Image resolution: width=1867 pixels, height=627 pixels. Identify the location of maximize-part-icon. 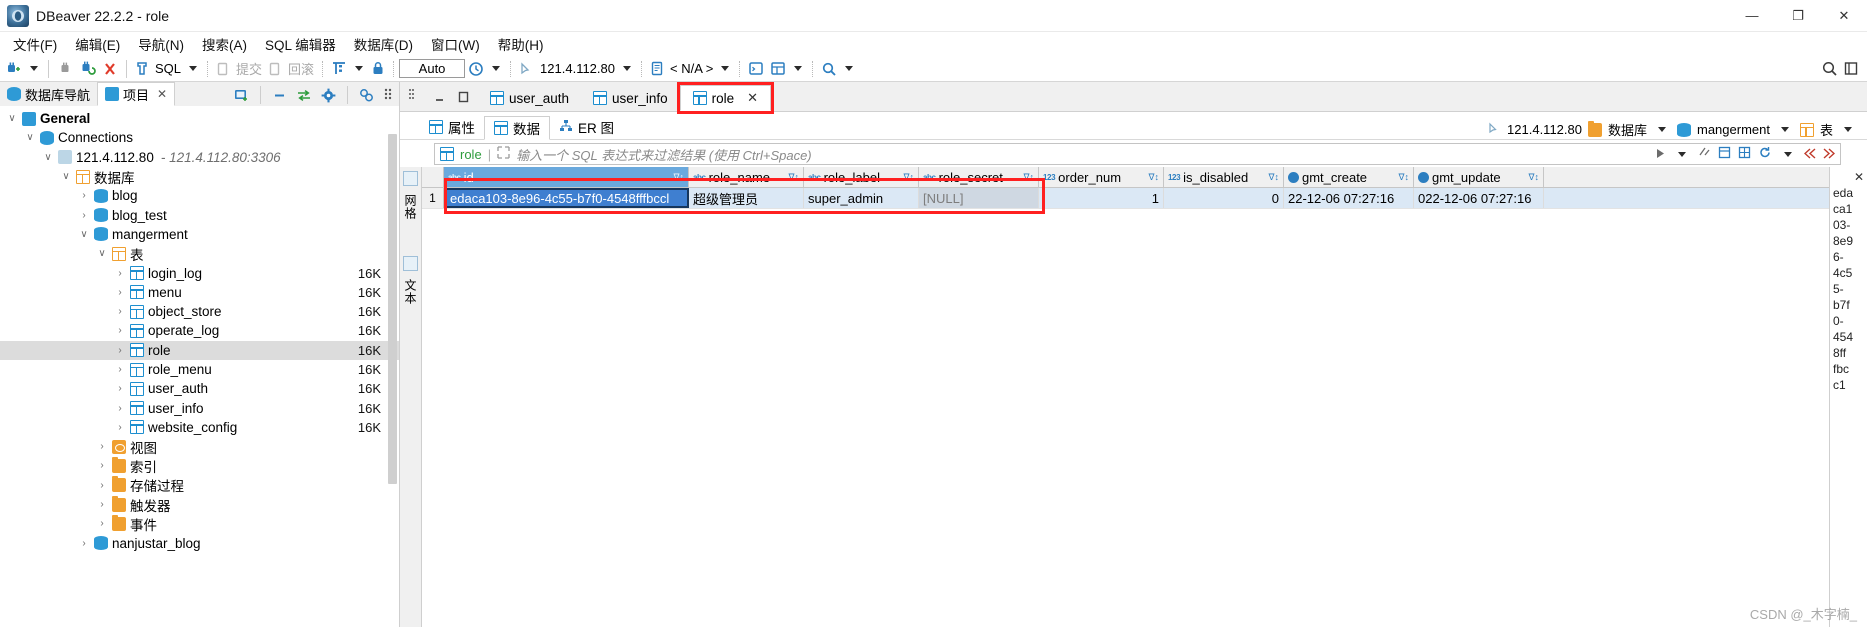
(463, 98).